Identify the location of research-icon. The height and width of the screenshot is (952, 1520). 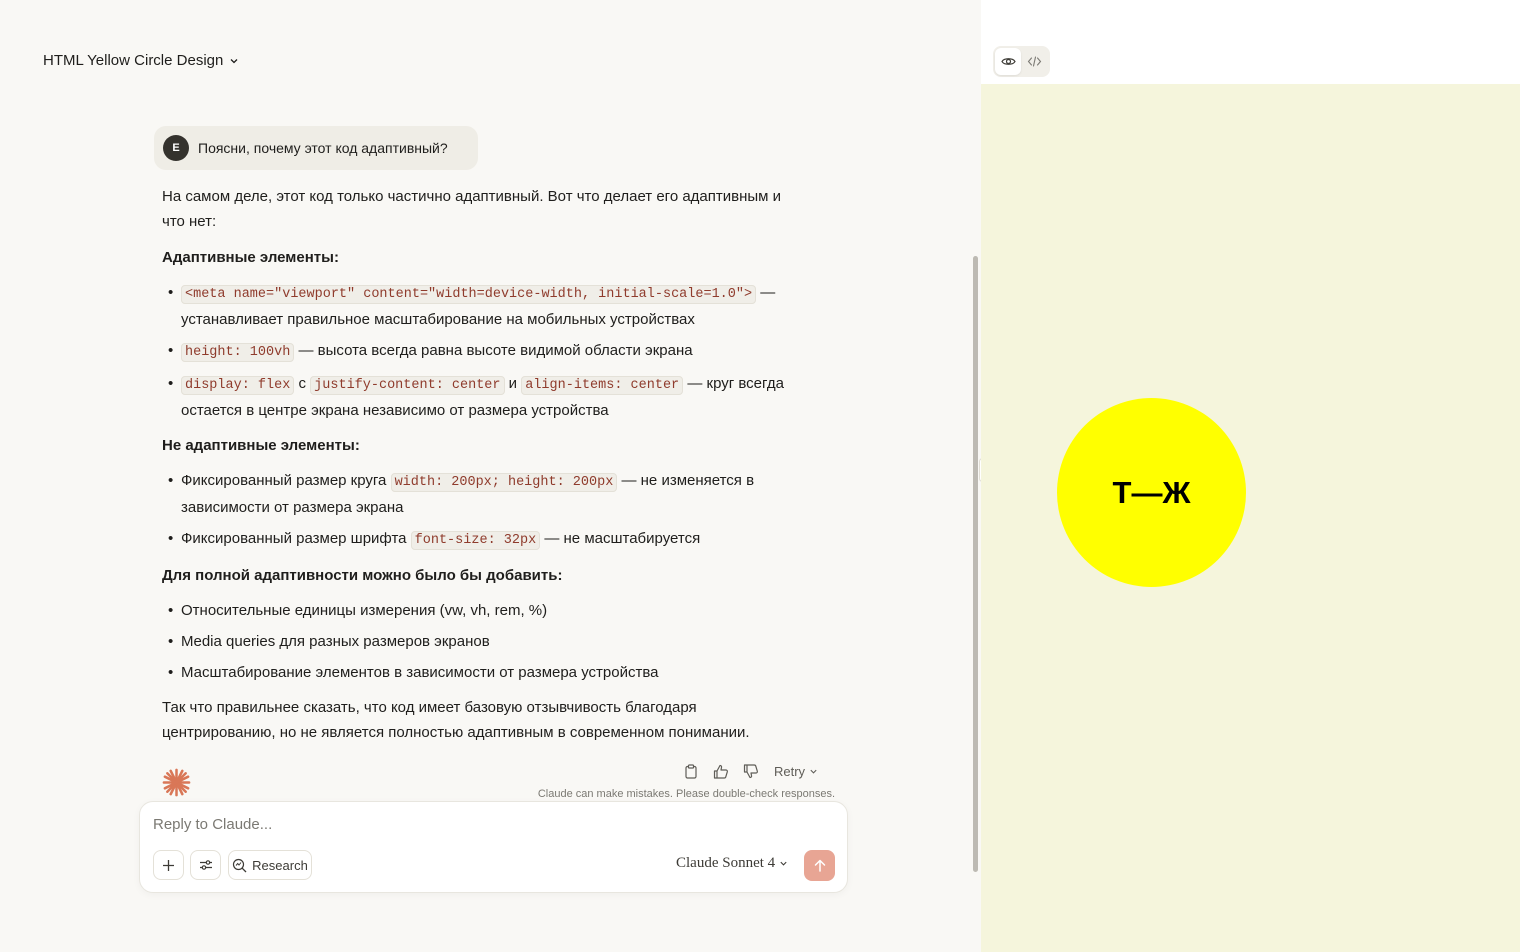
(240, 865).